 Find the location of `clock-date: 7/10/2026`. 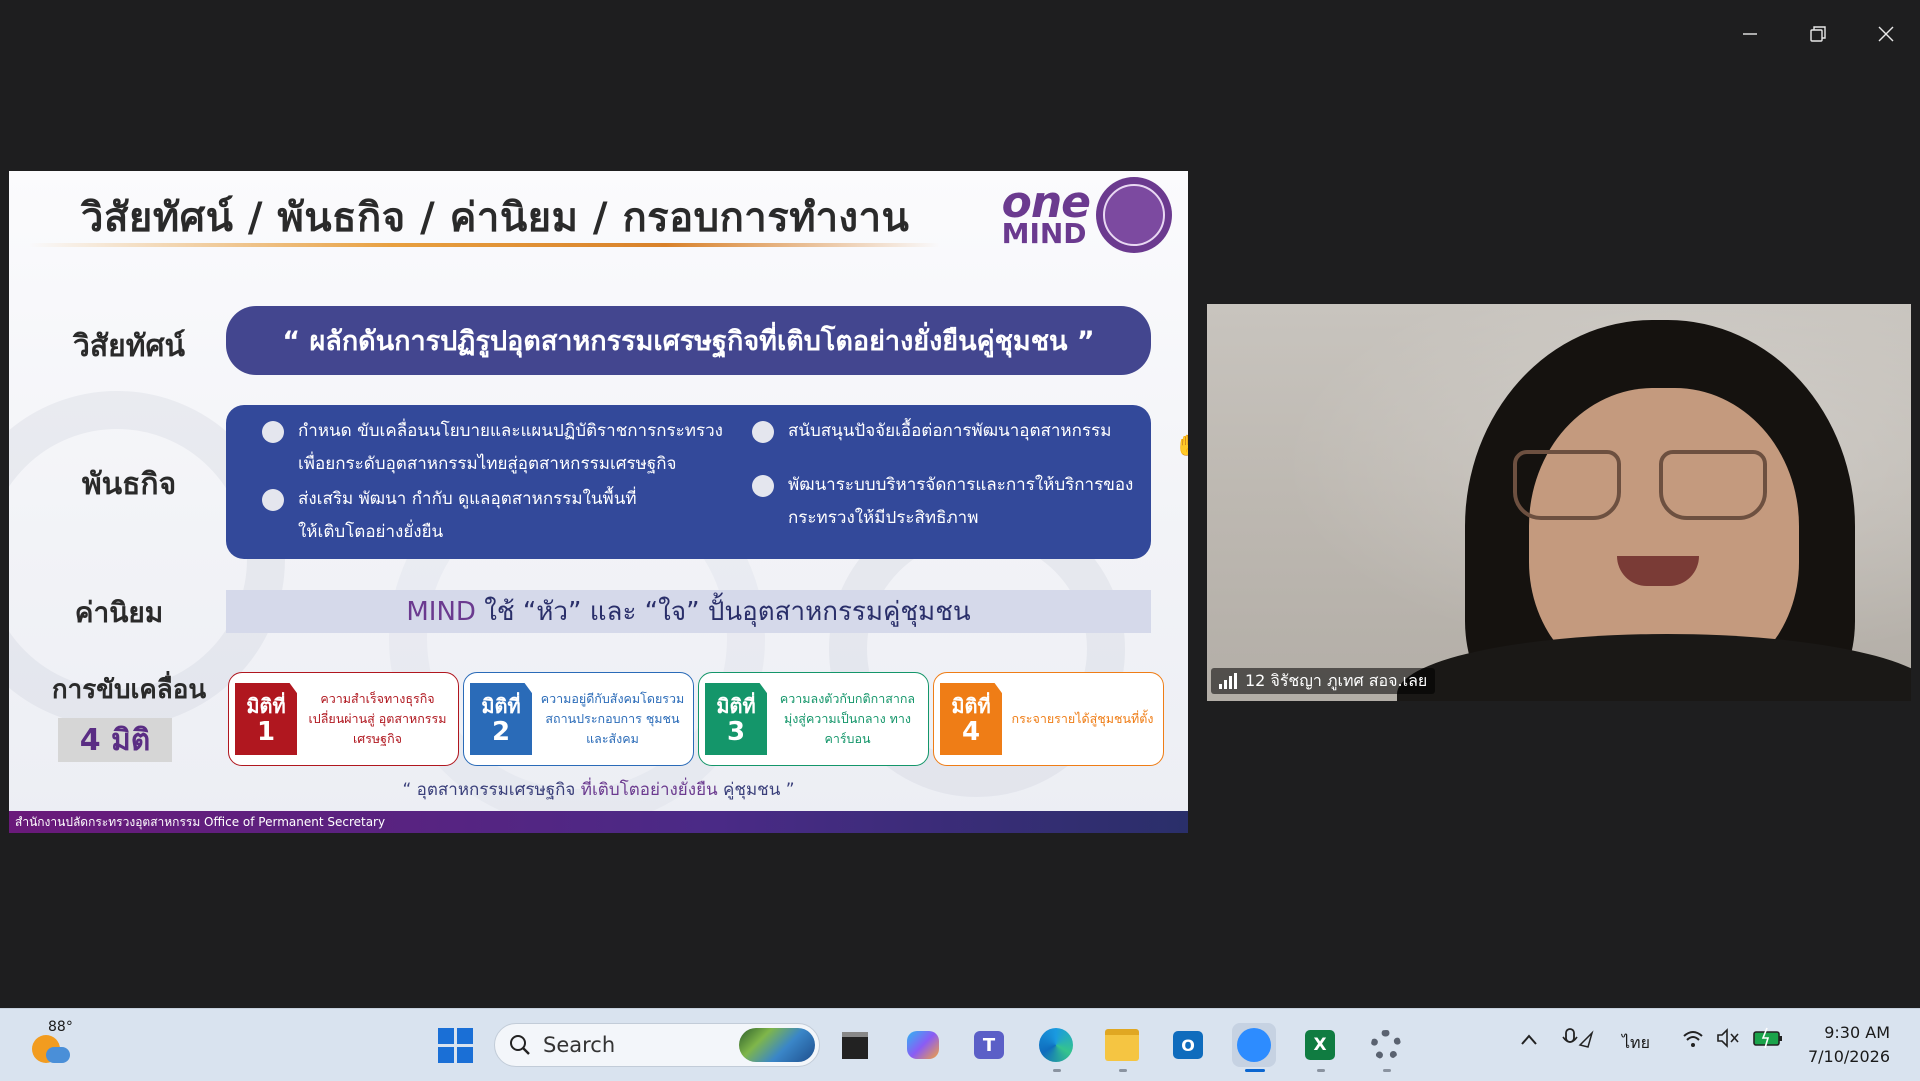

clock-date: 7/10/2026 is located at coordinates (1848, 1056).